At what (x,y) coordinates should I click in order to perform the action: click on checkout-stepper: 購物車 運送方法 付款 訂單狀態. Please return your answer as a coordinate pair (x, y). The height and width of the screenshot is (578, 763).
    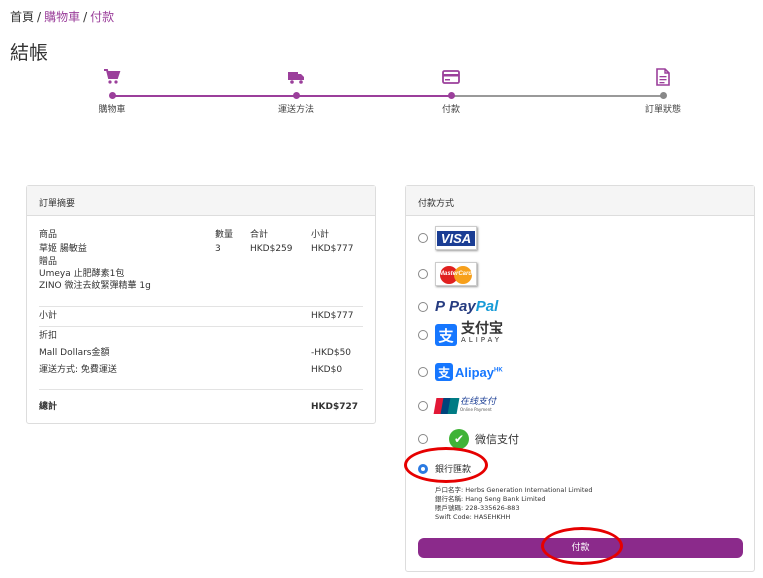
    Looking at the image, I should click on (381, 94).